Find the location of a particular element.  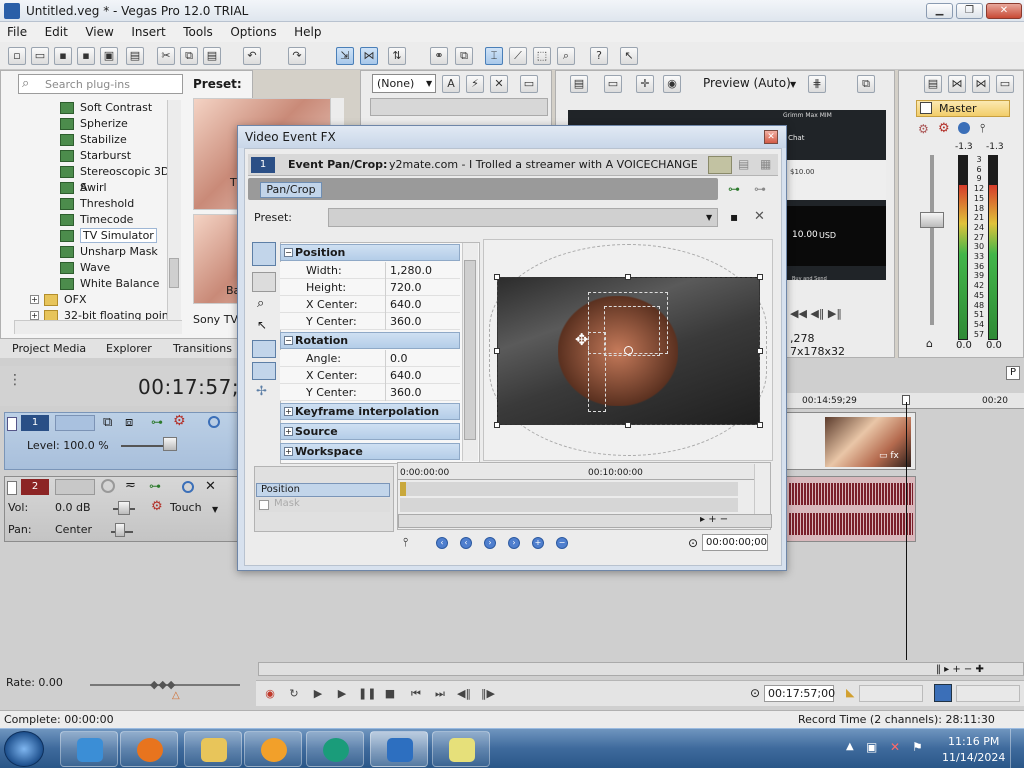

master-fx-gear-icon: ⚙ is located at coordinates (944, 128).